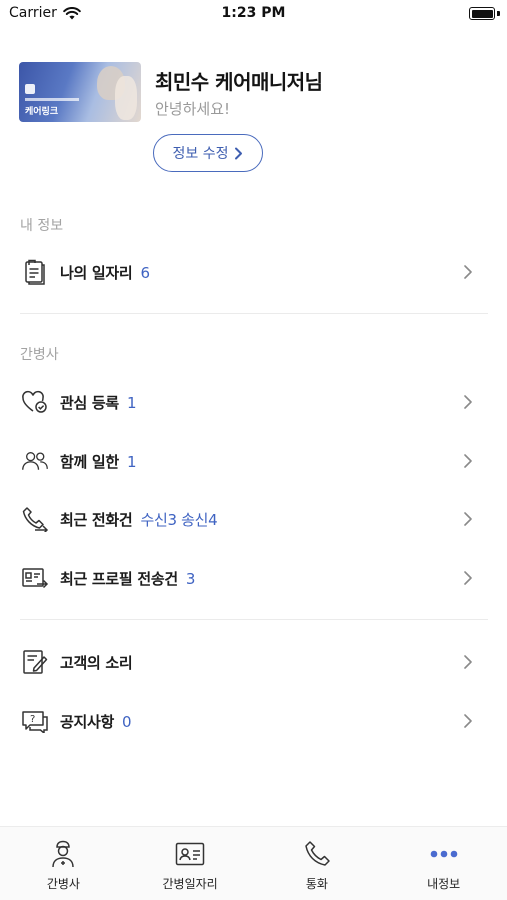 This screenshot has width=507, height=900. What do you see at coordinates (145, 272) in the screenshot?
I see `menu-count: 6` at bounding box center [145, 272].